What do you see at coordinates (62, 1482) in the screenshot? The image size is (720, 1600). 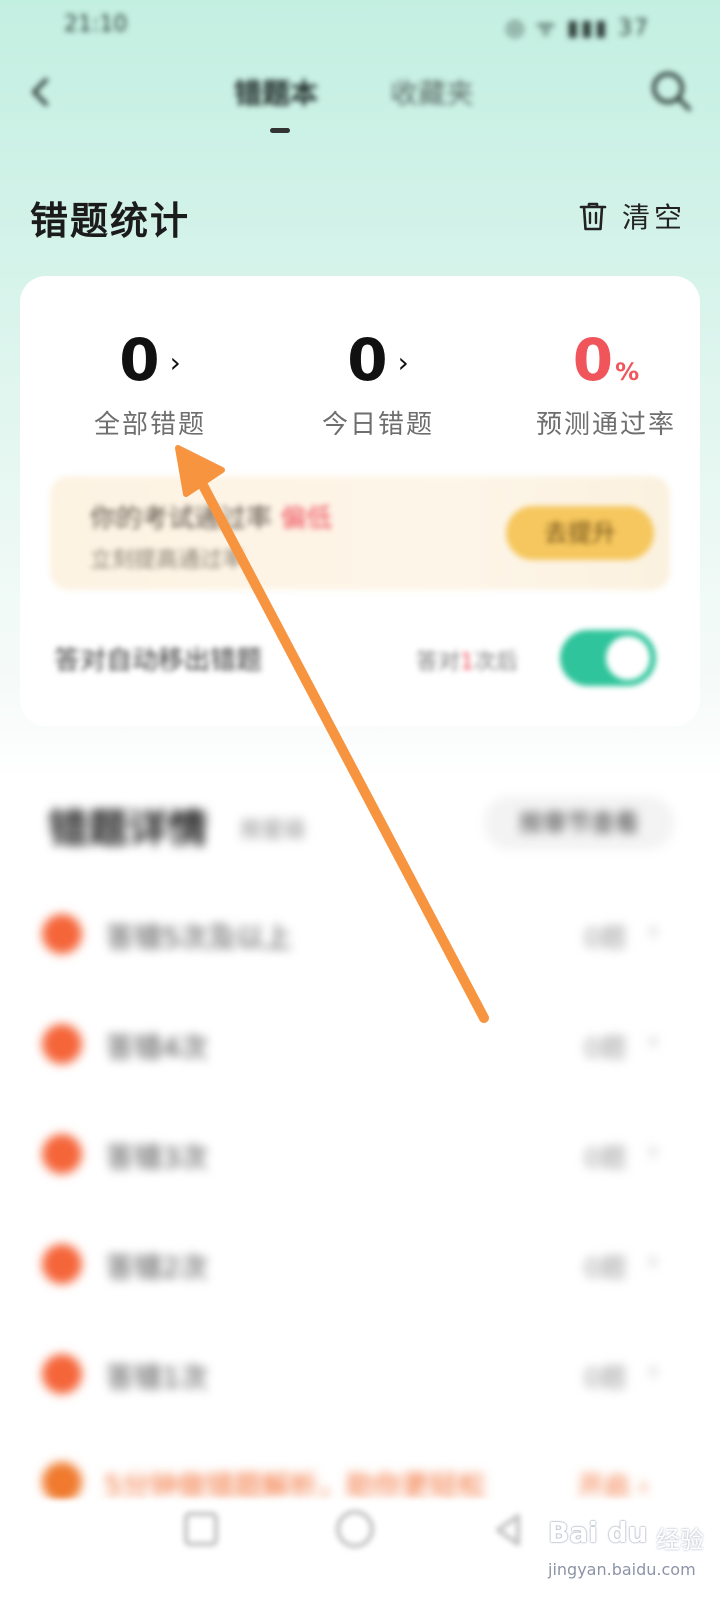 I see `banner-icon` at bounding box center [62, 1482].